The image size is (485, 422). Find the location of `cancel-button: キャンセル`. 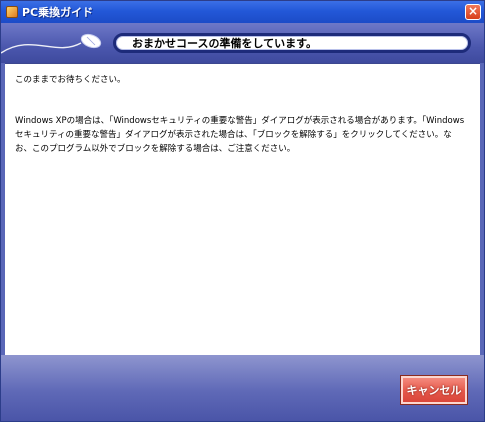

cancel-button: キャンセル is located at coordinates (434, 390).